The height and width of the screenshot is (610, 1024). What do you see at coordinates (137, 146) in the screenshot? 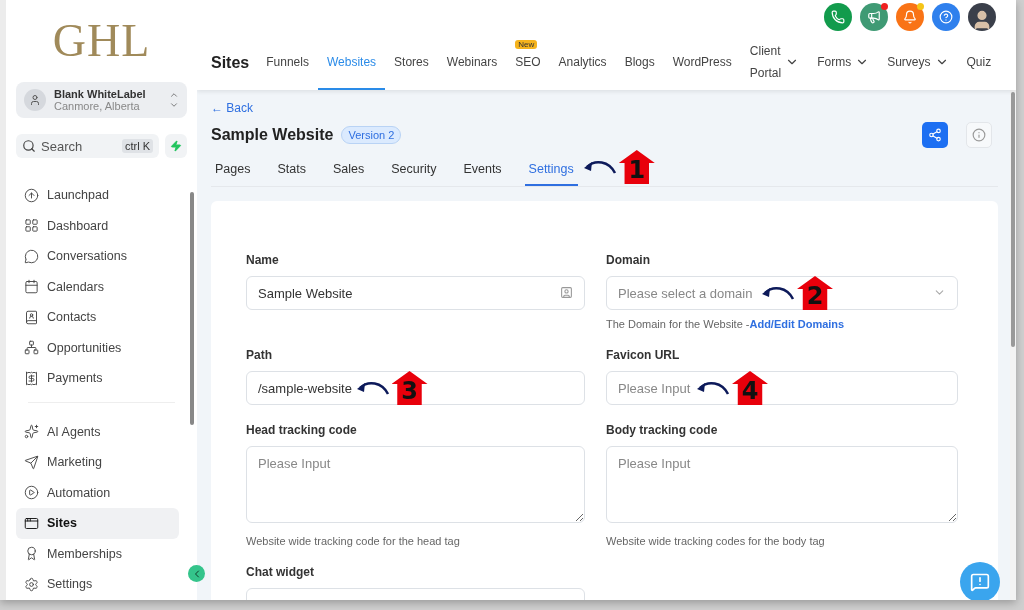
I see `shortcut-key: ctrl K` at bounding box center [137, 146].